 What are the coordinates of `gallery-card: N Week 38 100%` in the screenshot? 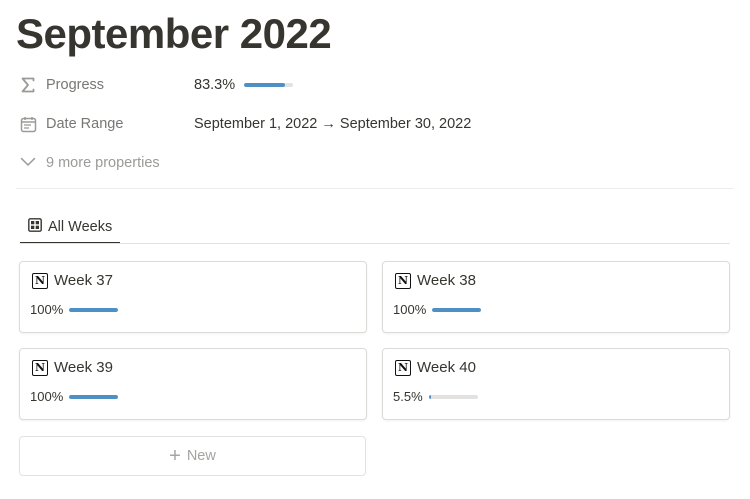 It's located at (556, 297).